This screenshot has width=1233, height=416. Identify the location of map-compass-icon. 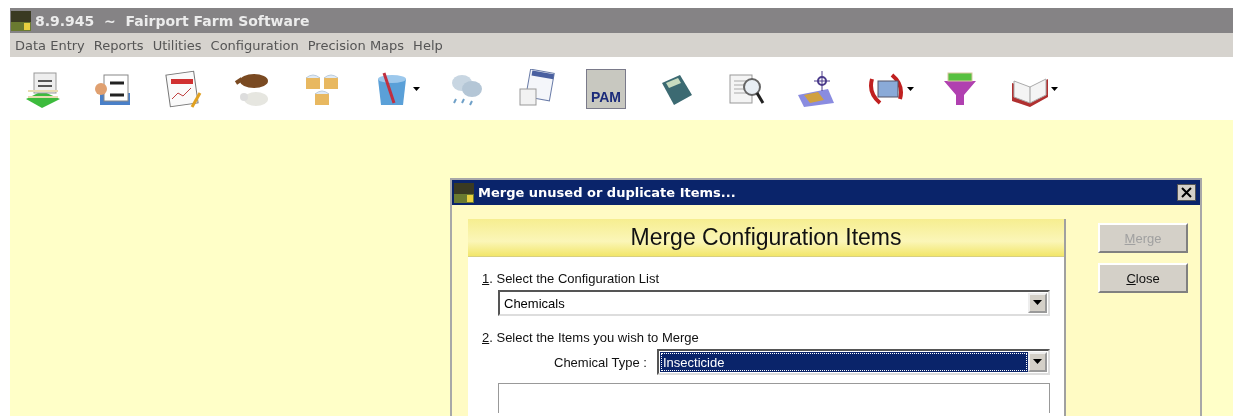
(816, 88).